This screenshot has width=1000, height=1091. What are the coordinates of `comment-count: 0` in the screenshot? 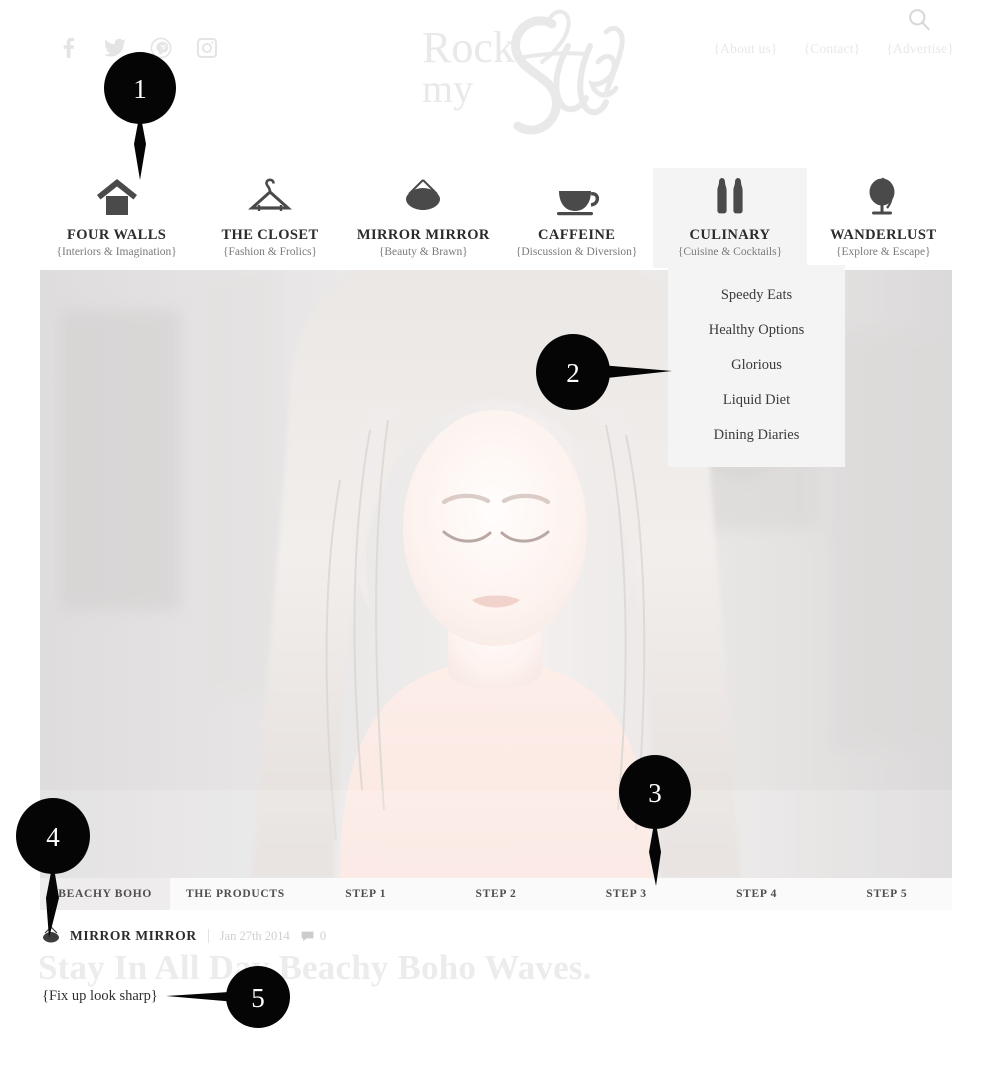 It's located at (323, 935).